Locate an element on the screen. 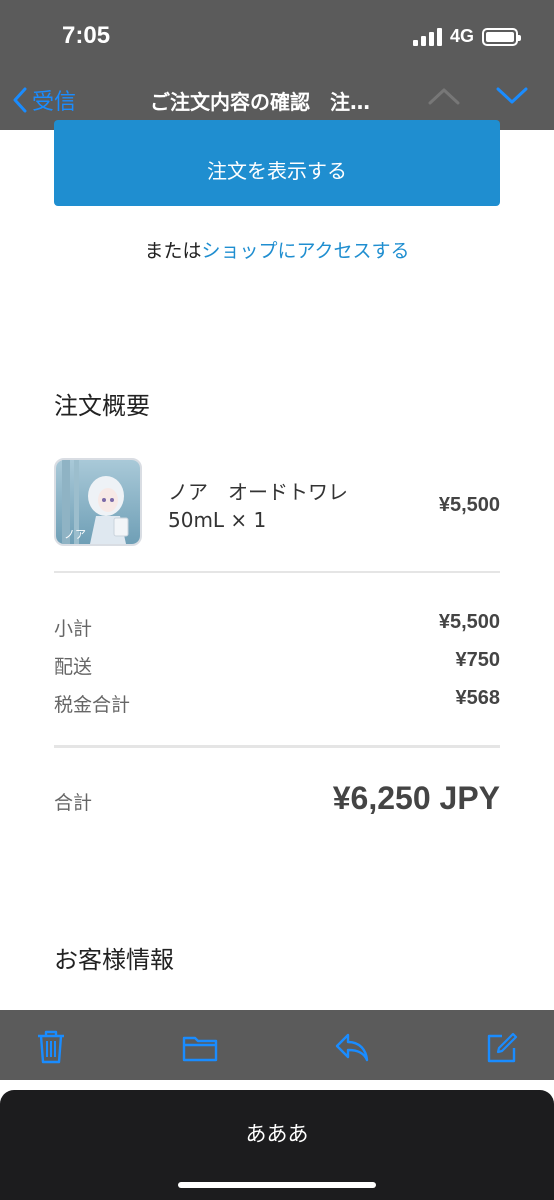 The image size is (554, 1200). thumbnail-text: ノア is located at coordinates (75, 534).